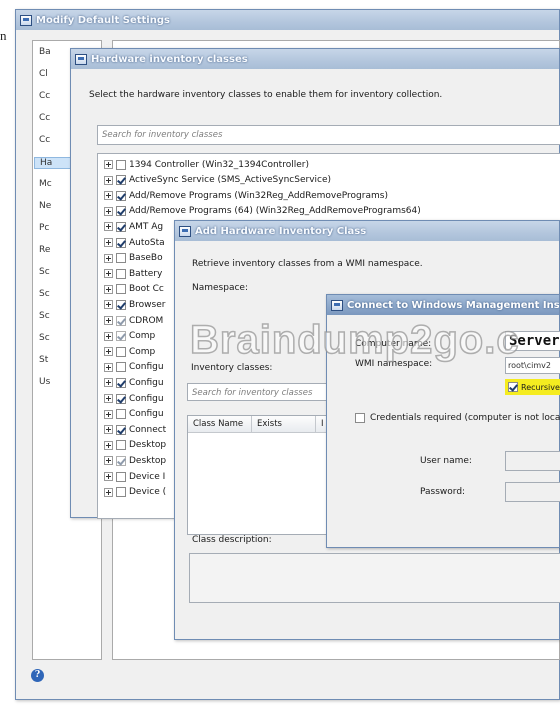 The image size is (560, 709). Describe the element at coordinates (532, 461) in the screenshot. I see `username-input` at that location.